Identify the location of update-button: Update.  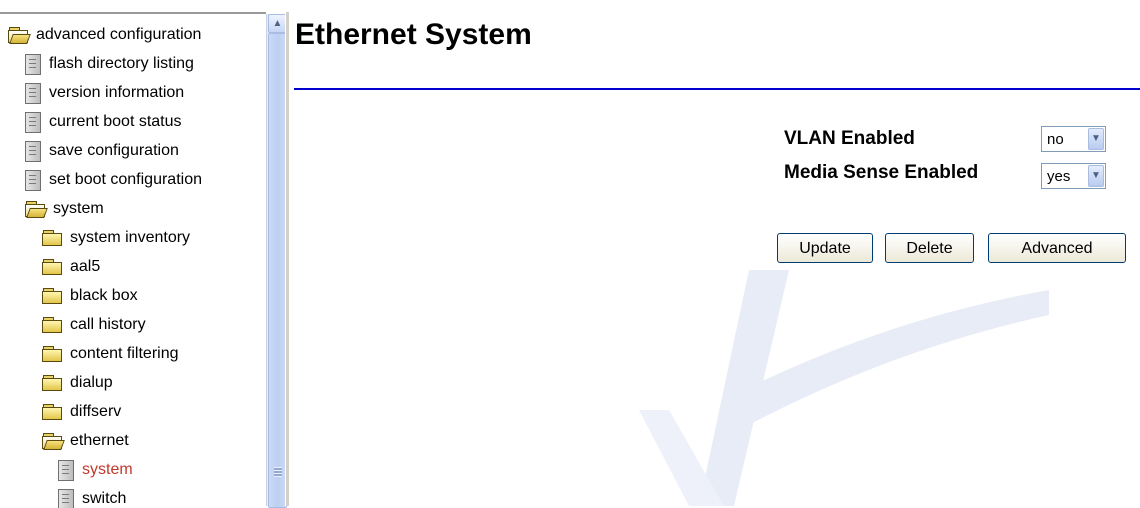
(825, 248).